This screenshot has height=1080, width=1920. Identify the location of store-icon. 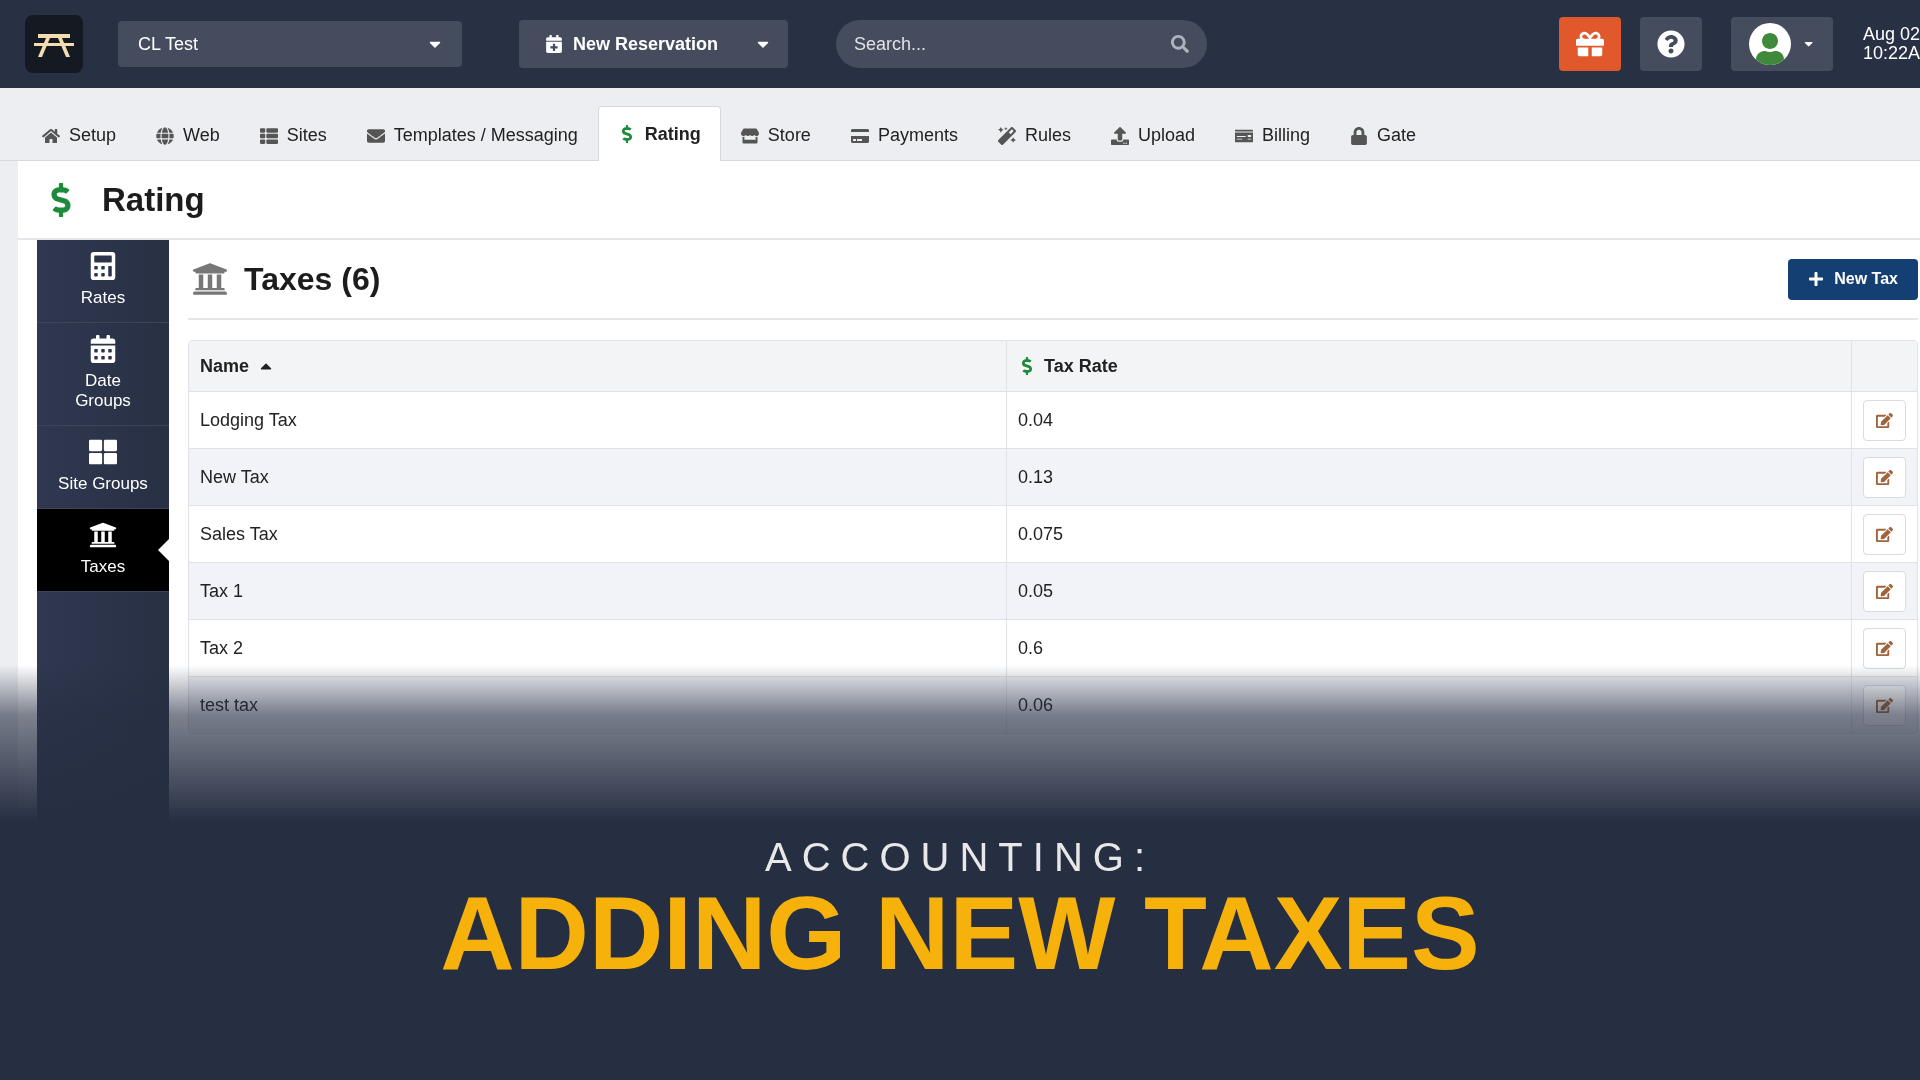
(749, 135).